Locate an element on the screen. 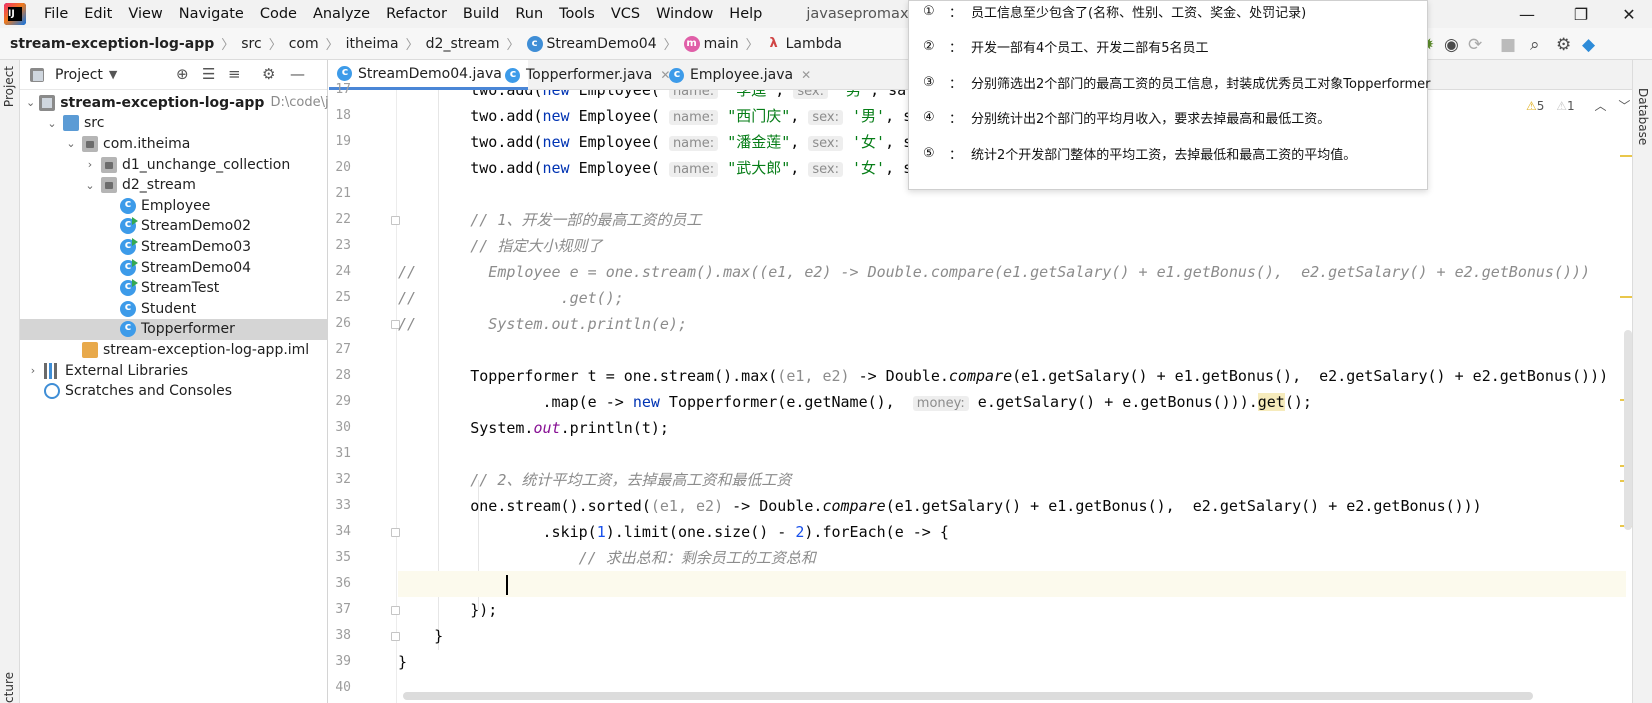 Image resolution: width=1652 pixels, height=703 pixels. database-tool-tab: Database is located at coordinates (1643, 116).